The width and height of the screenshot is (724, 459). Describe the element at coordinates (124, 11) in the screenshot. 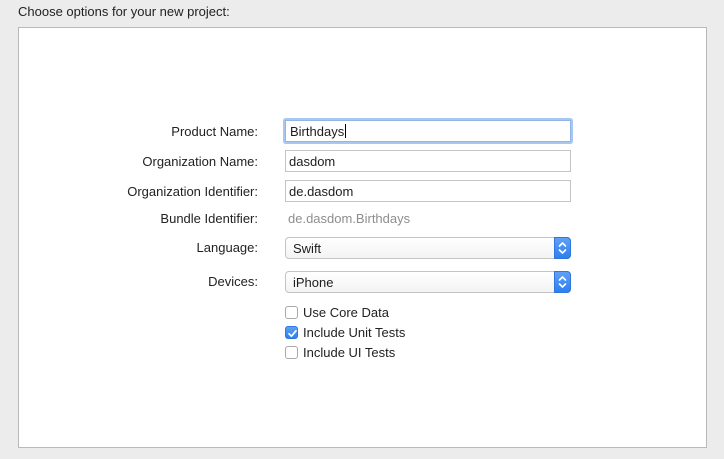

I see `page-title: Choose options for your new project:` at that location.